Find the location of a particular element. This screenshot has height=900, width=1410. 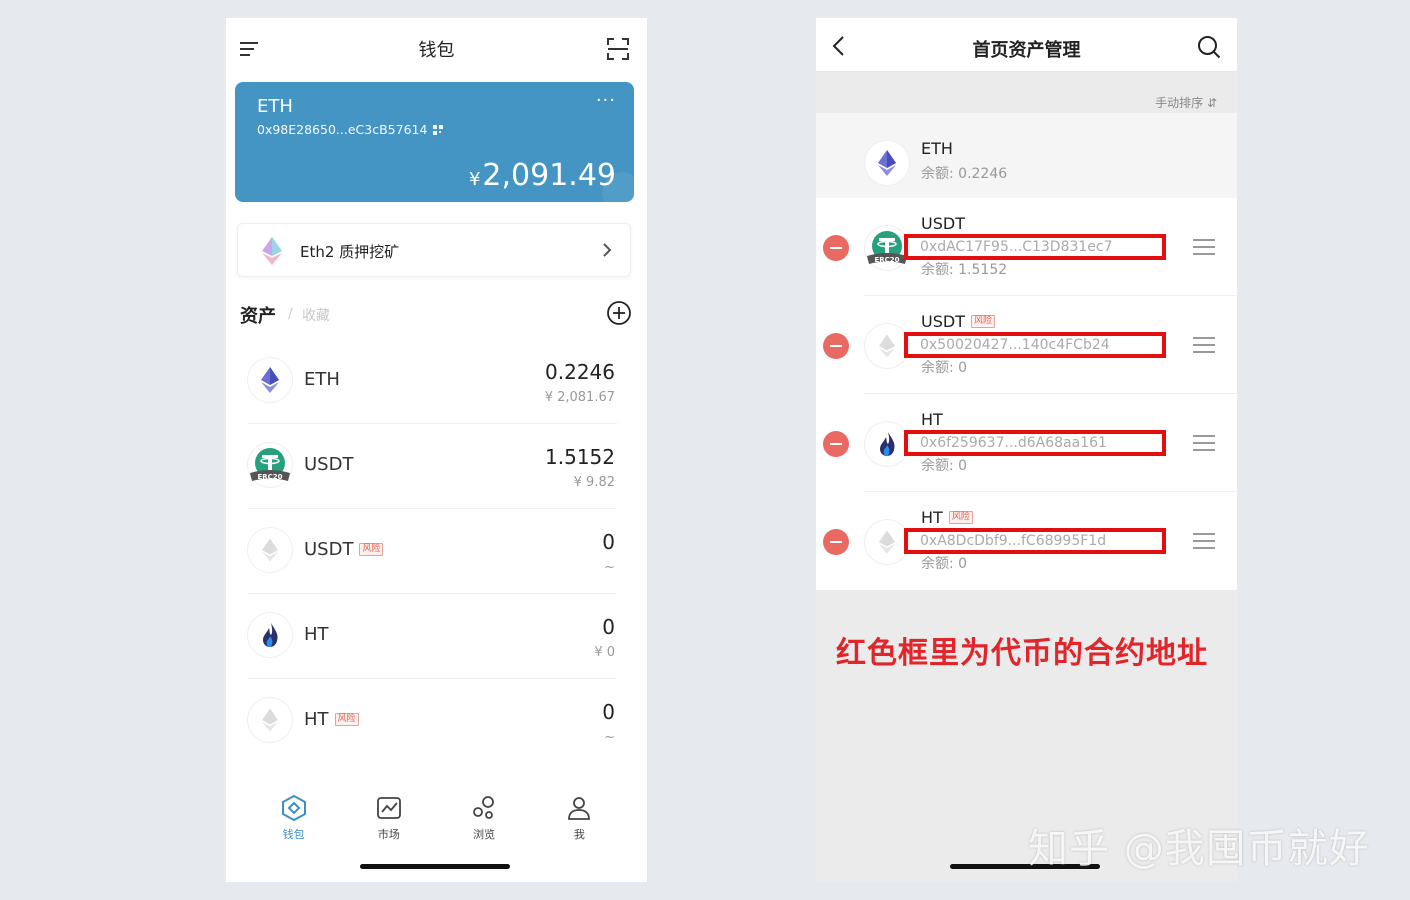

asset-fiat-value: ¥ 9.82 is located at coordinates (594, 482).